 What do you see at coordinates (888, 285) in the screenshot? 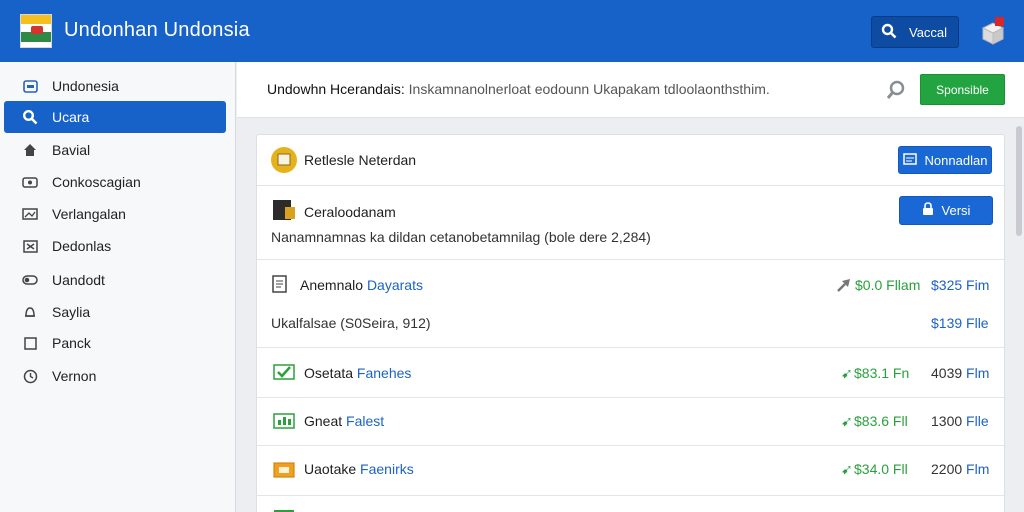
I see `trend-value: $0.0 Fllam` at bounding box center [888, 285].